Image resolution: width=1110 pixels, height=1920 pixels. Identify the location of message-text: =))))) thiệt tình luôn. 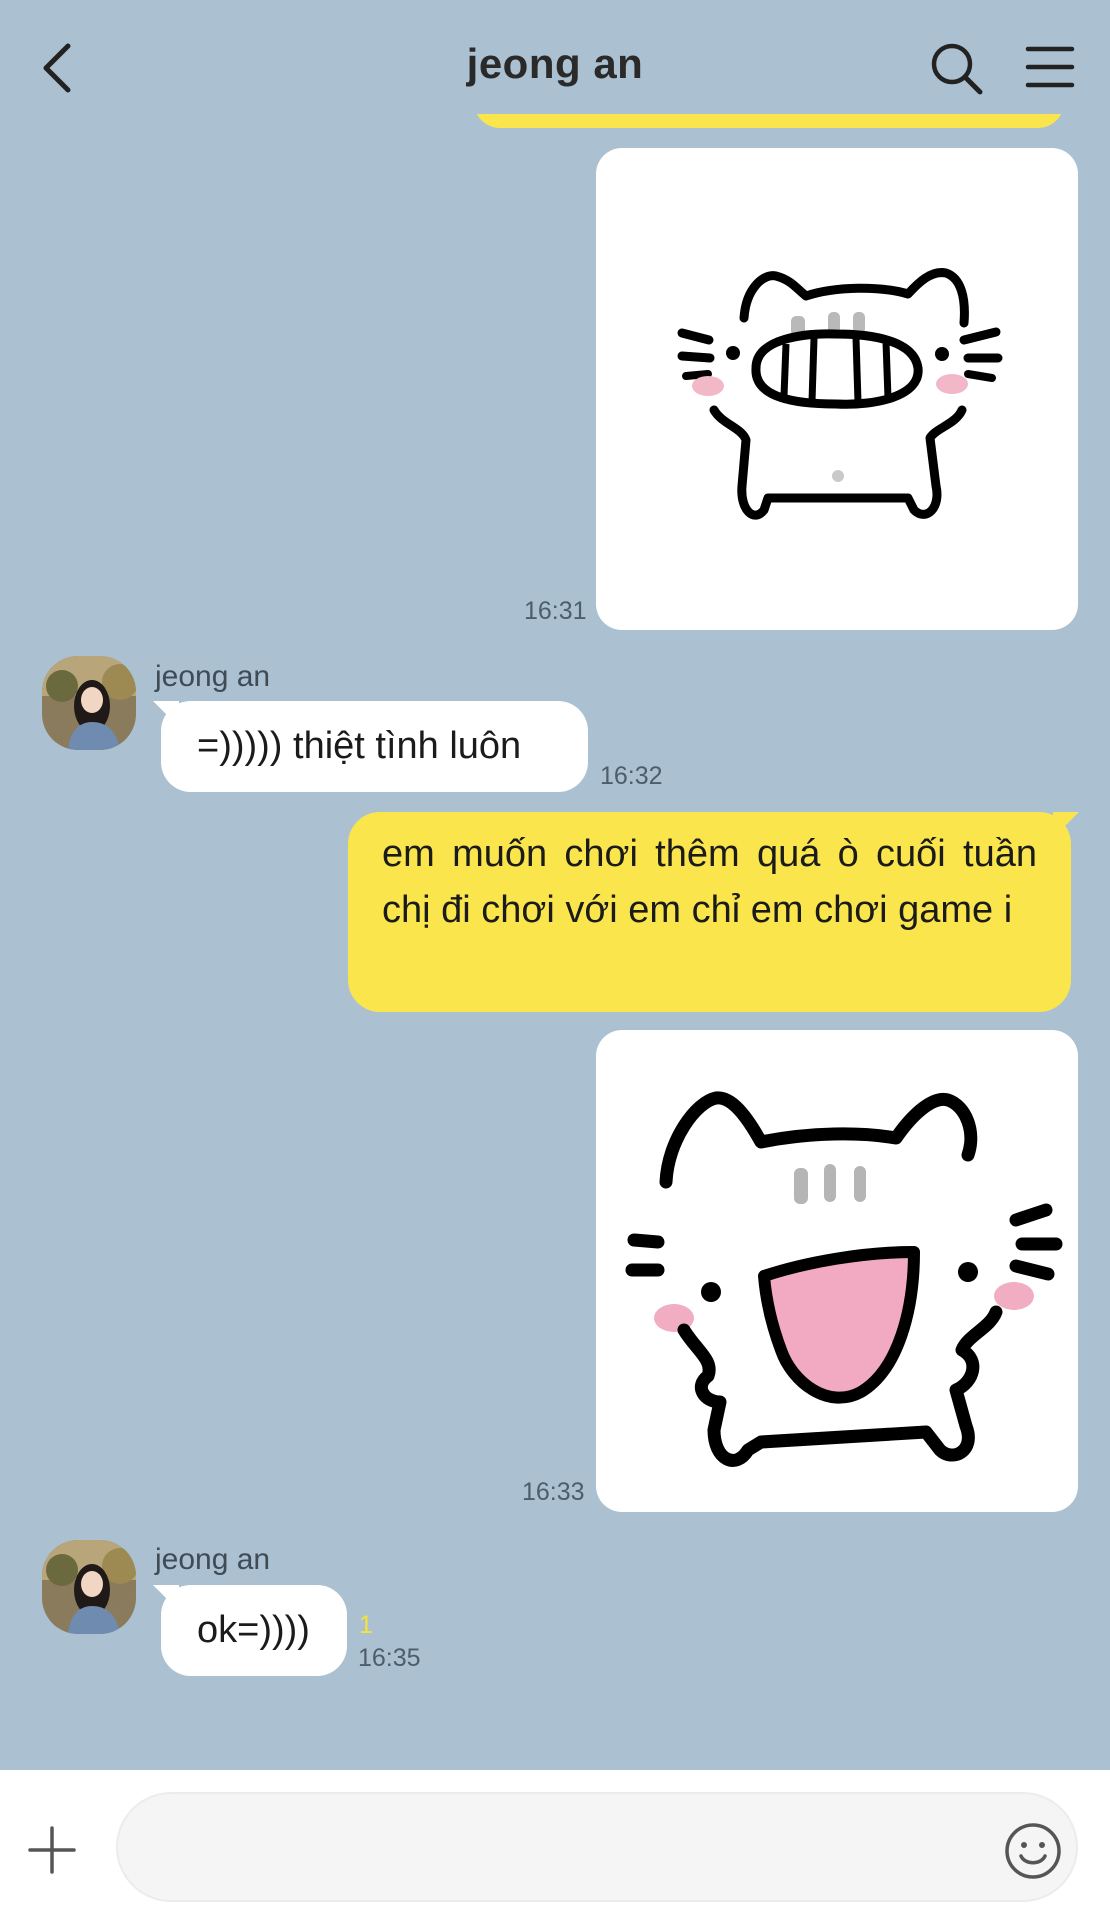
(359, 746).